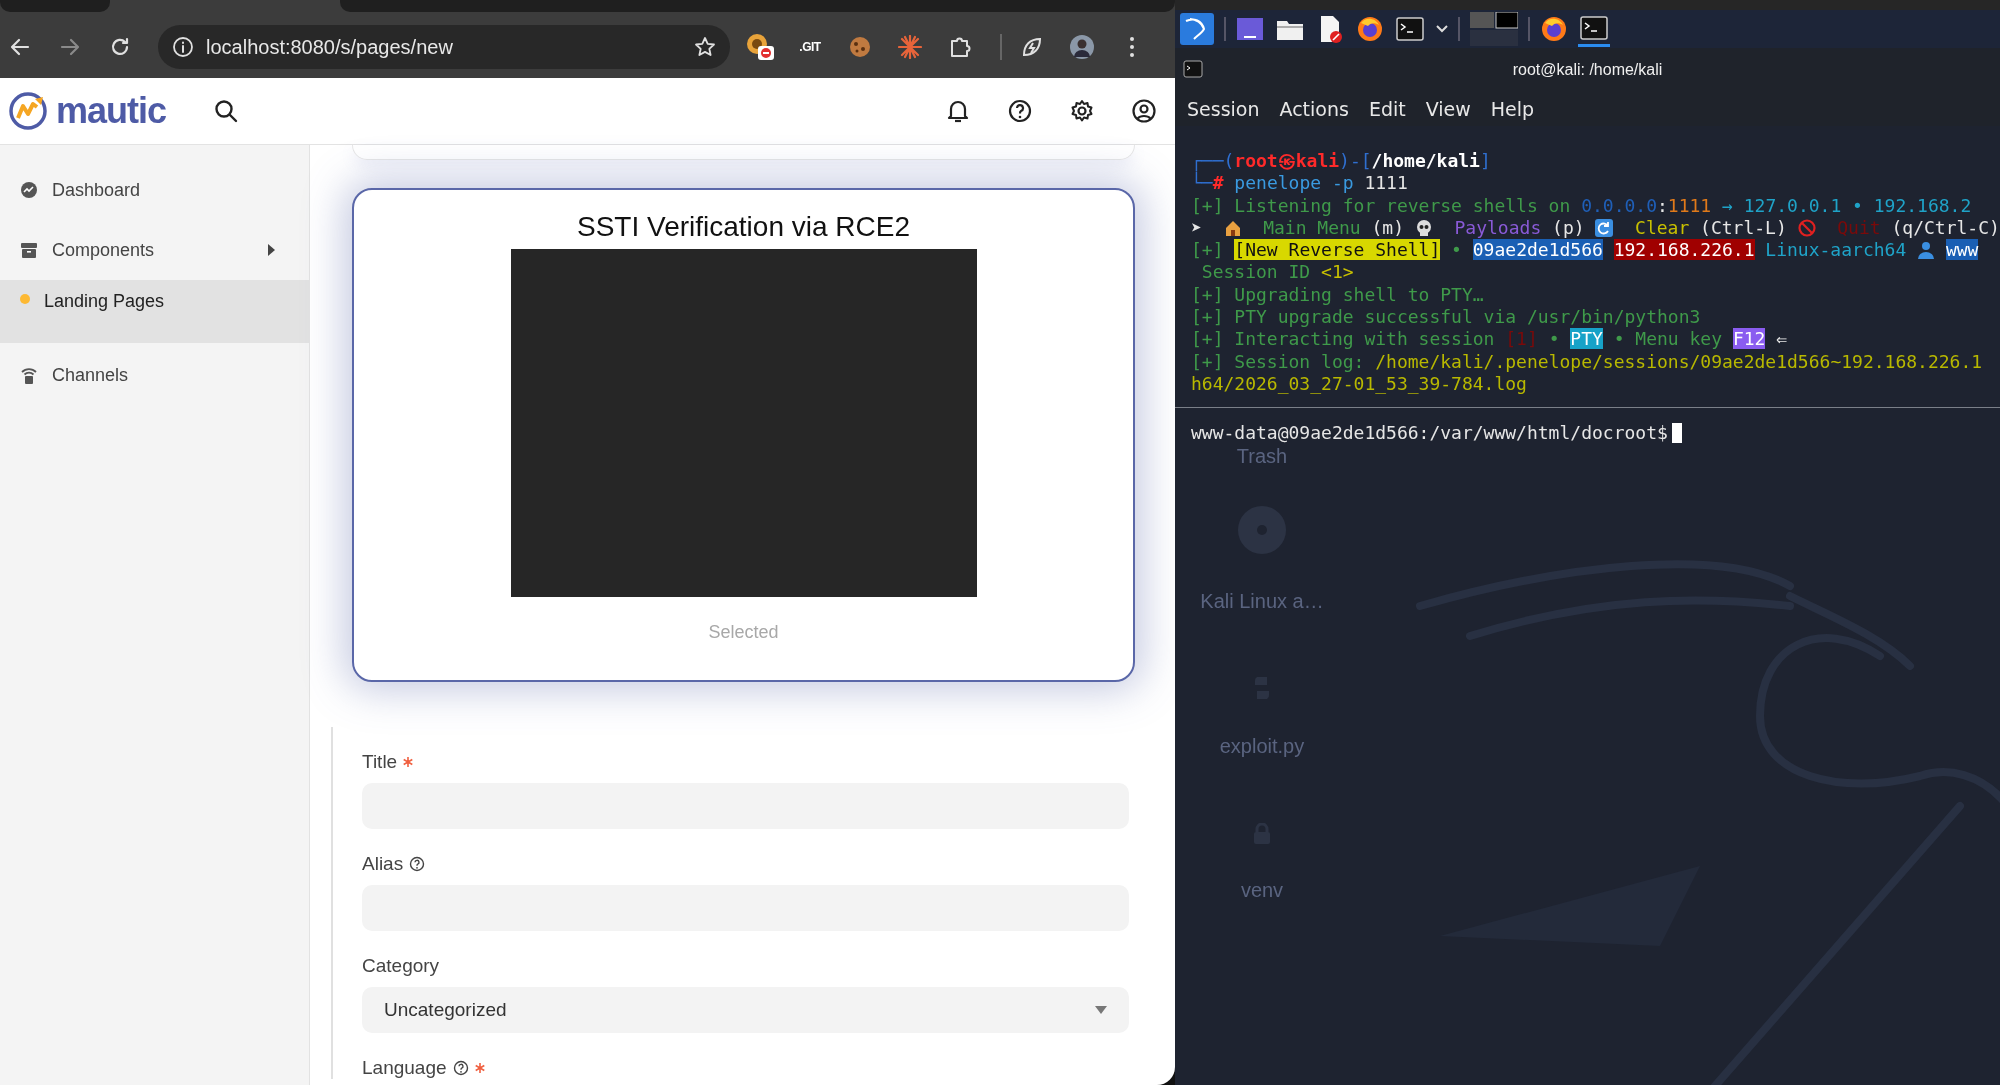 Image resolution: width=2000 pixels, height=1085 pixels. Describe the element at coordinates (1101, 1010) in the screenshot. I see `dropdown-icon` at that location.